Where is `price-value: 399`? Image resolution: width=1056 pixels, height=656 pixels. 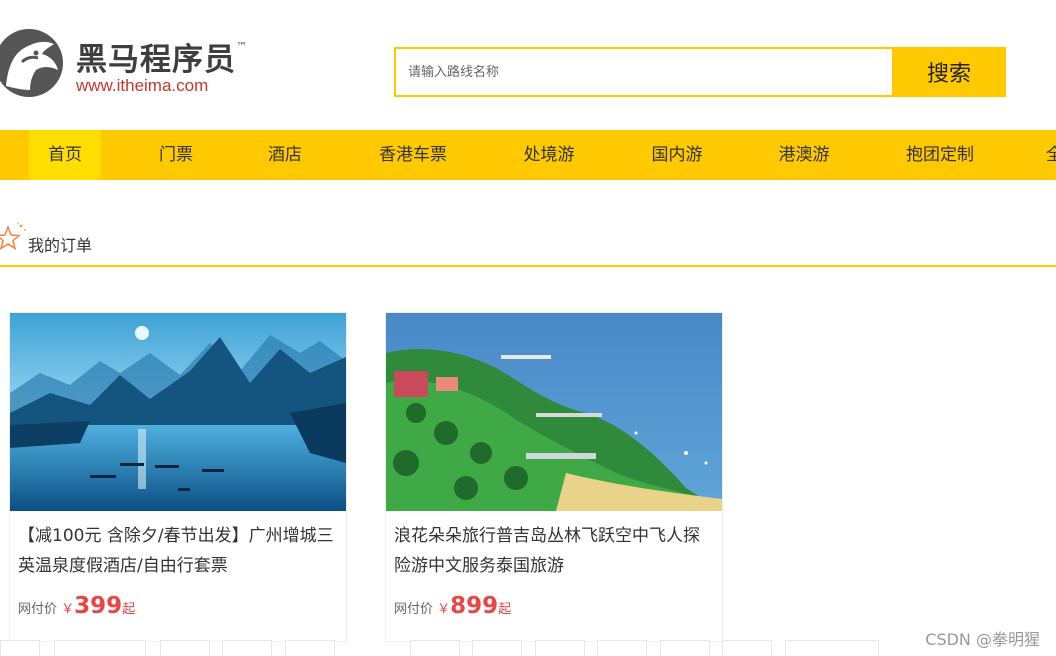
price-value: 399 is located at coordinates (98, 606).